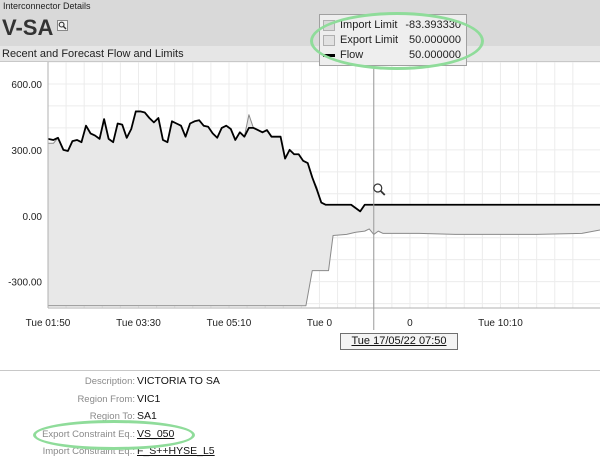 The width and height of the screenshot is (600, 462). I want to click on chart-panel-title: Recent and Forecast Flow and Limits, so click(300, 54).